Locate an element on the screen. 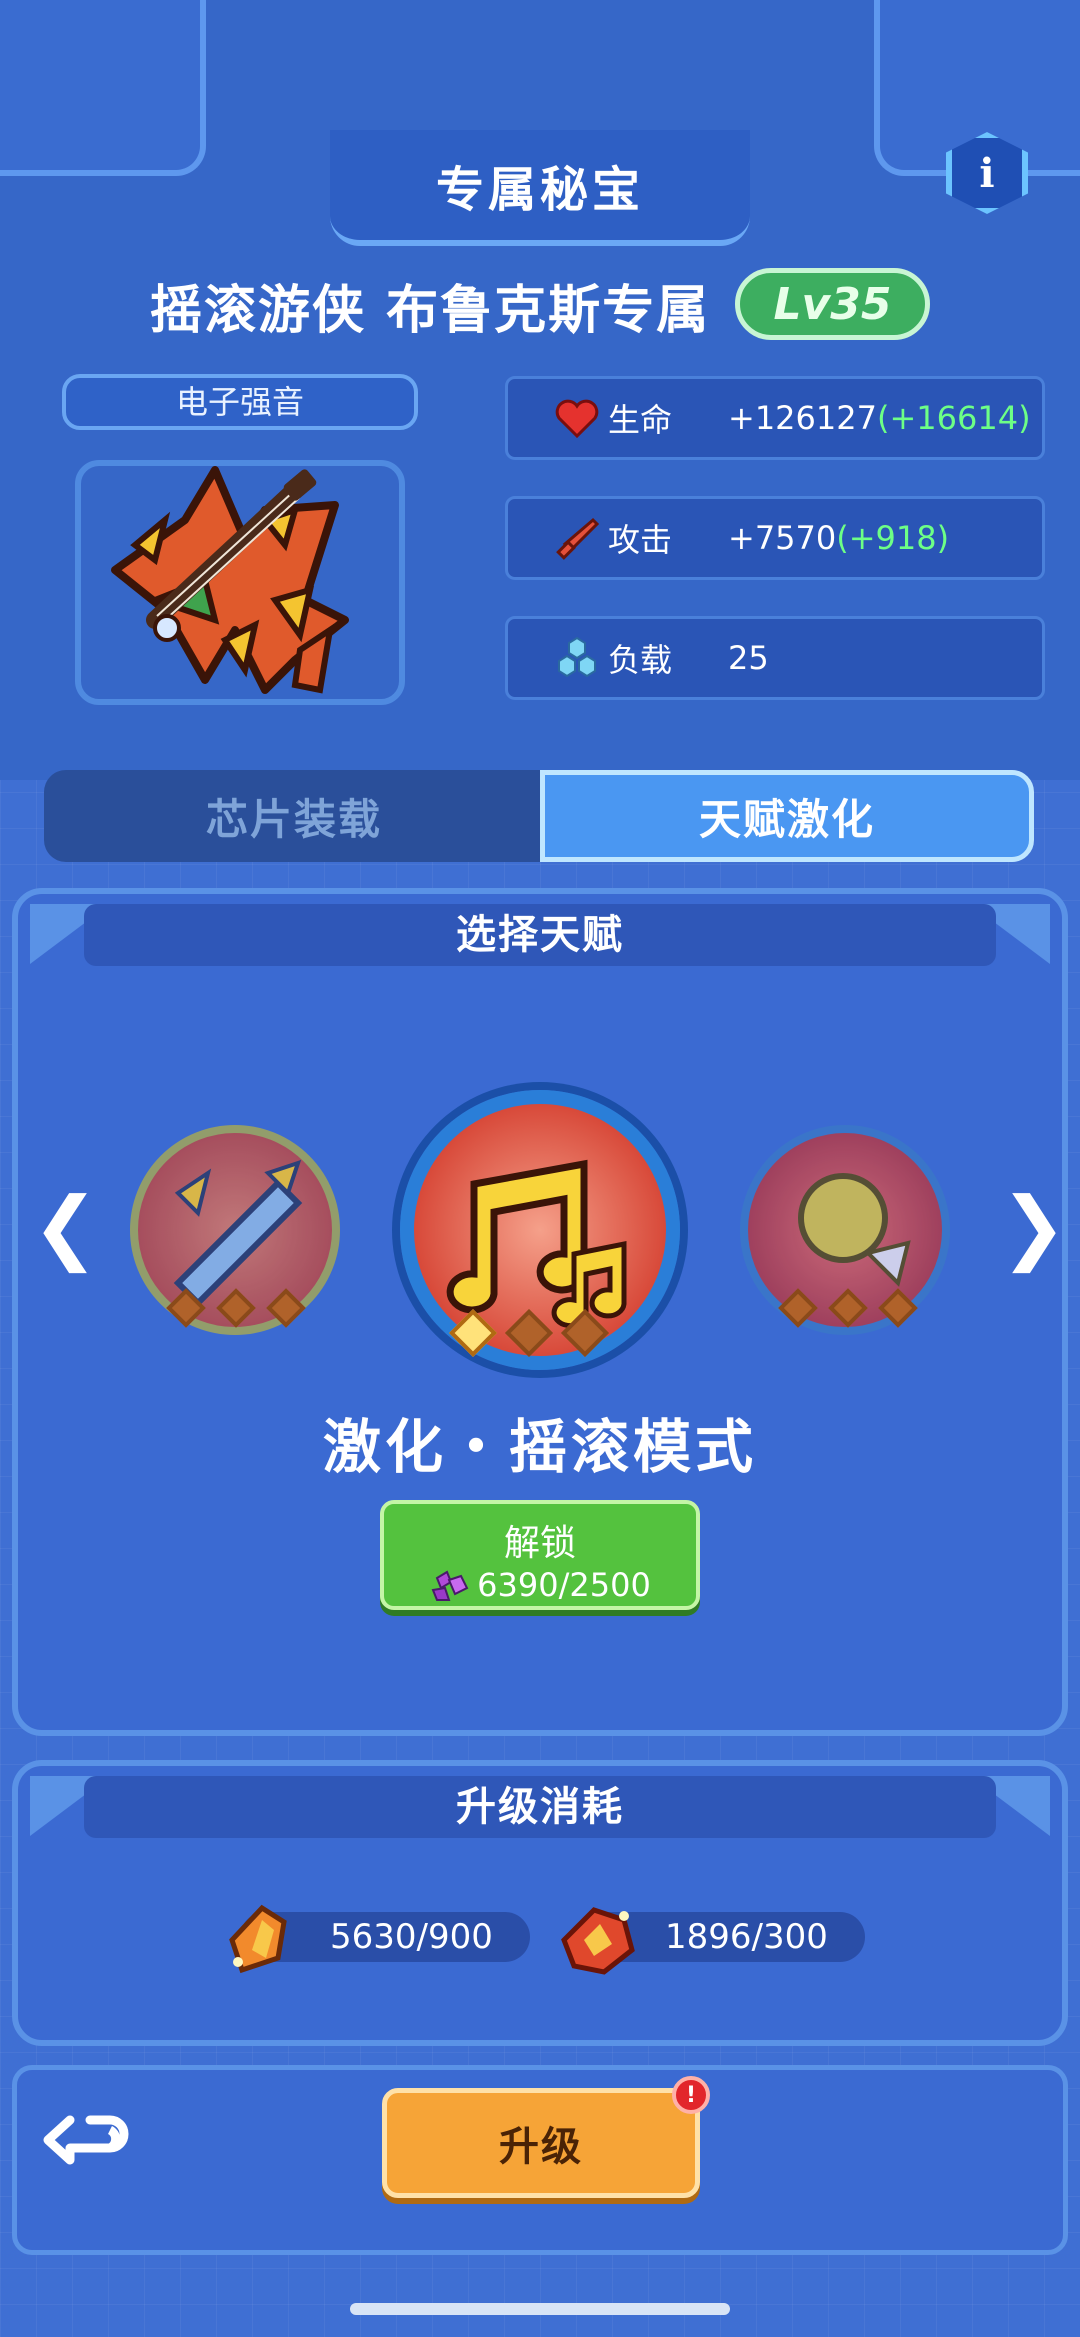  stat-label: 负载 is located at coordinates (640, 660).